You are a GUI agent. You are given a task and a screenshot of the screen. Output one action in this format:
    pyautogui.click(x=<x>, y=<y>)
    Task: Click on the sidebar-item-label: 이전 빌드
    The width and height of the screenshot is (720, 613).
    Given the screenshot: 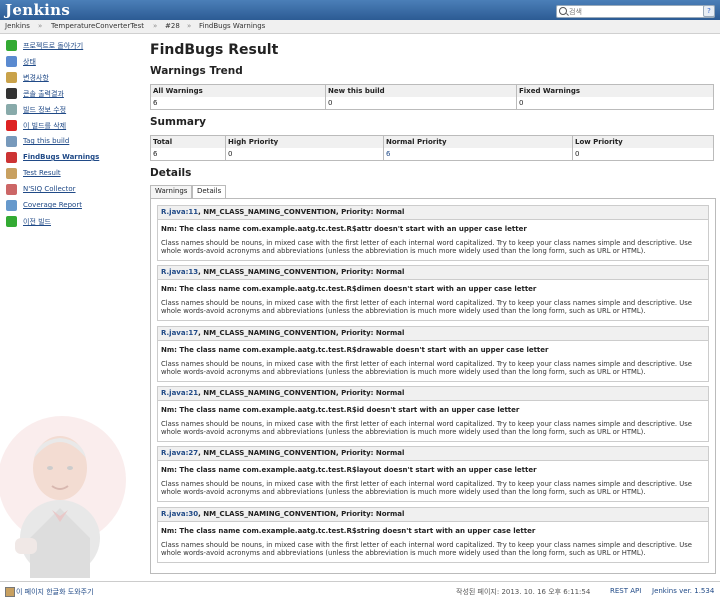 What is the action you would take?
    pyautogui.click(x=37, y=222)
    